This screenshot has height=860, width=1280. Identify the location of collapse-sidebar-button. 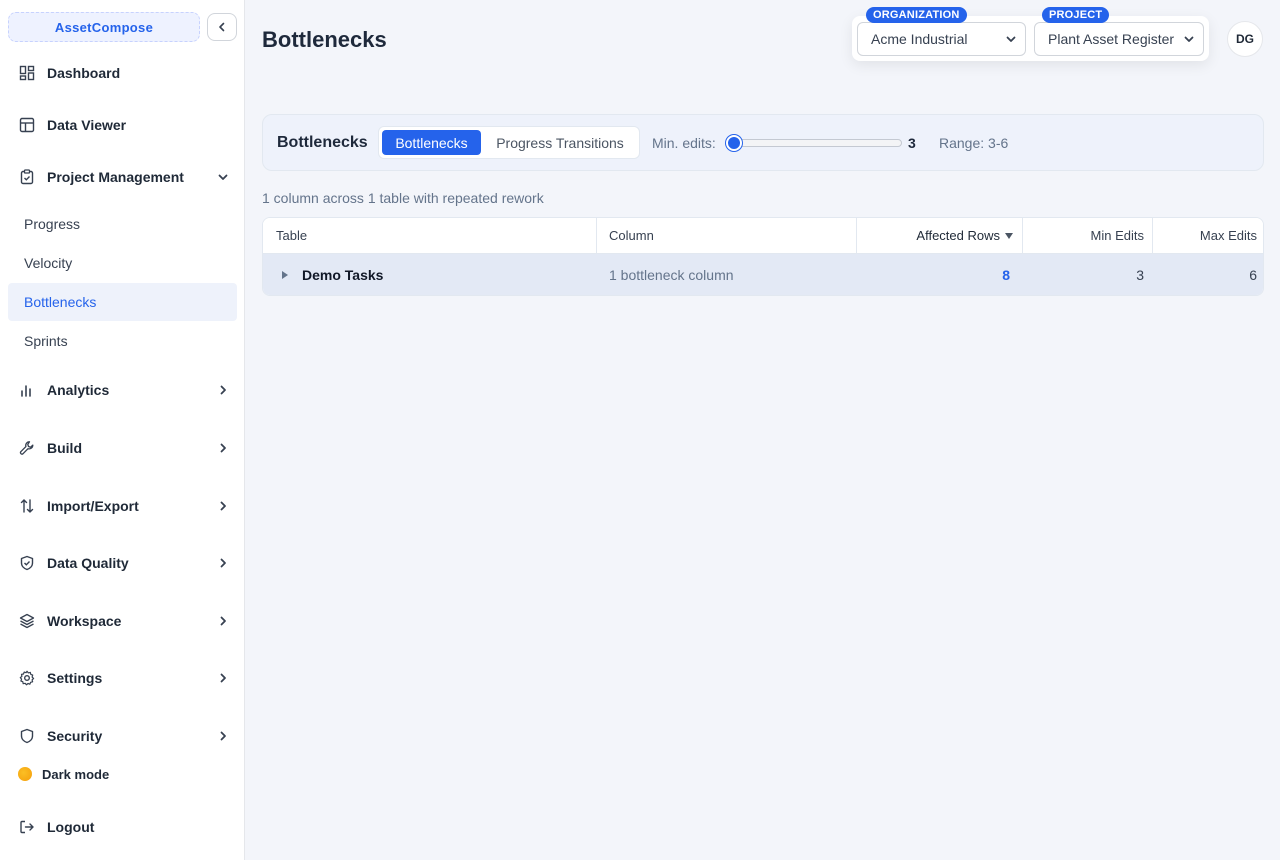
(222, 27).